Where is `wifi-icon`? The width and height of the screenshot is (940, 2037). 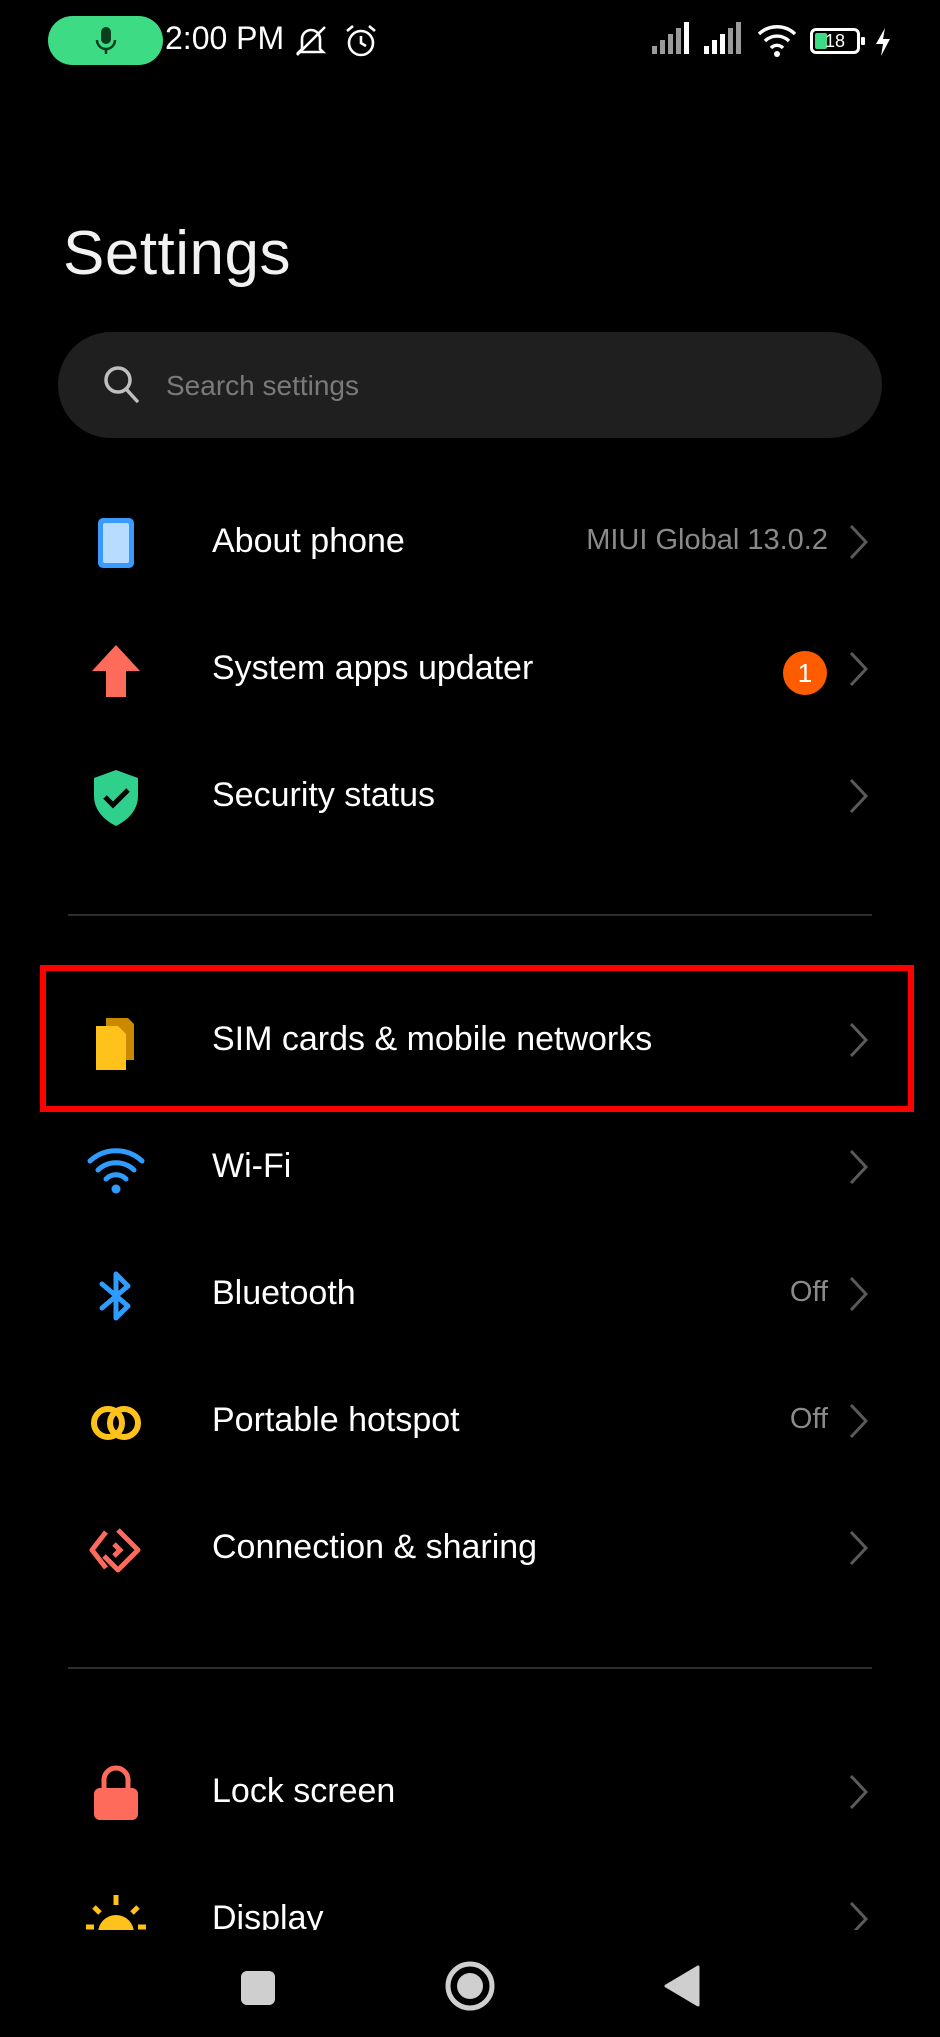
wifi-icon is located at coordinates (116, 1171).